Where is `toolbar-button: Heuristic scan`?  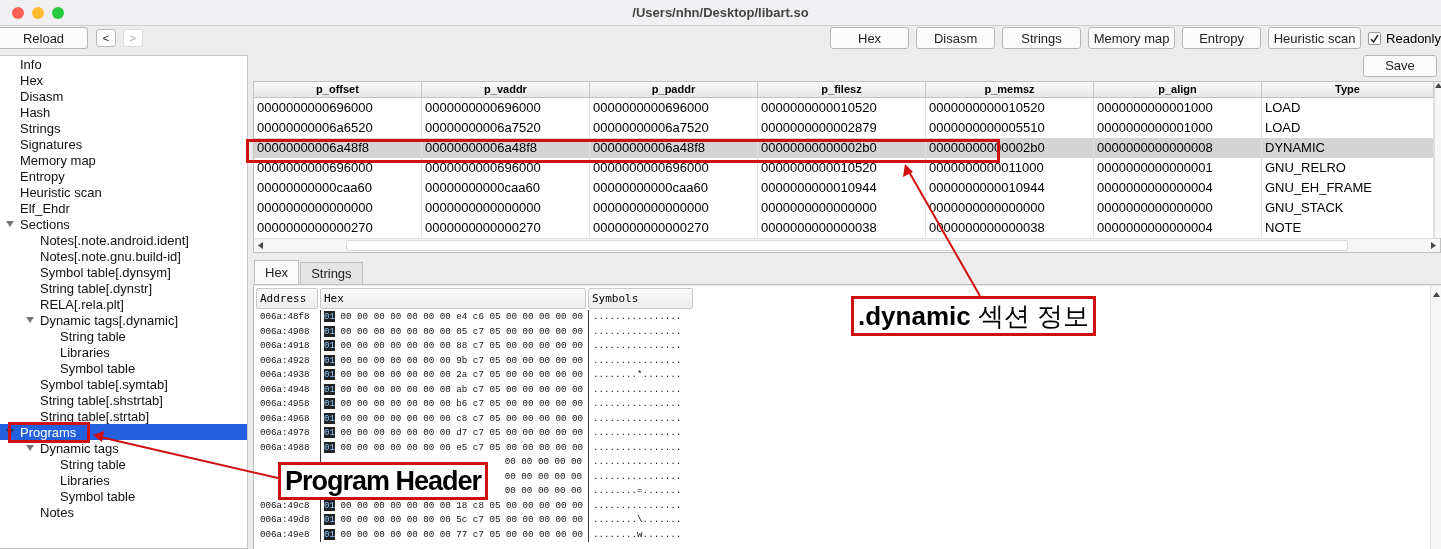 toolbar-button: Heuristic scan is located at coordinates (1315, 38).